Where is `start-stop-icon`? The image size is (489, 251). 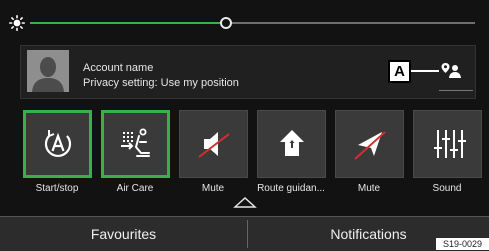
start-stop-icon is located at coordinates (57, 144).